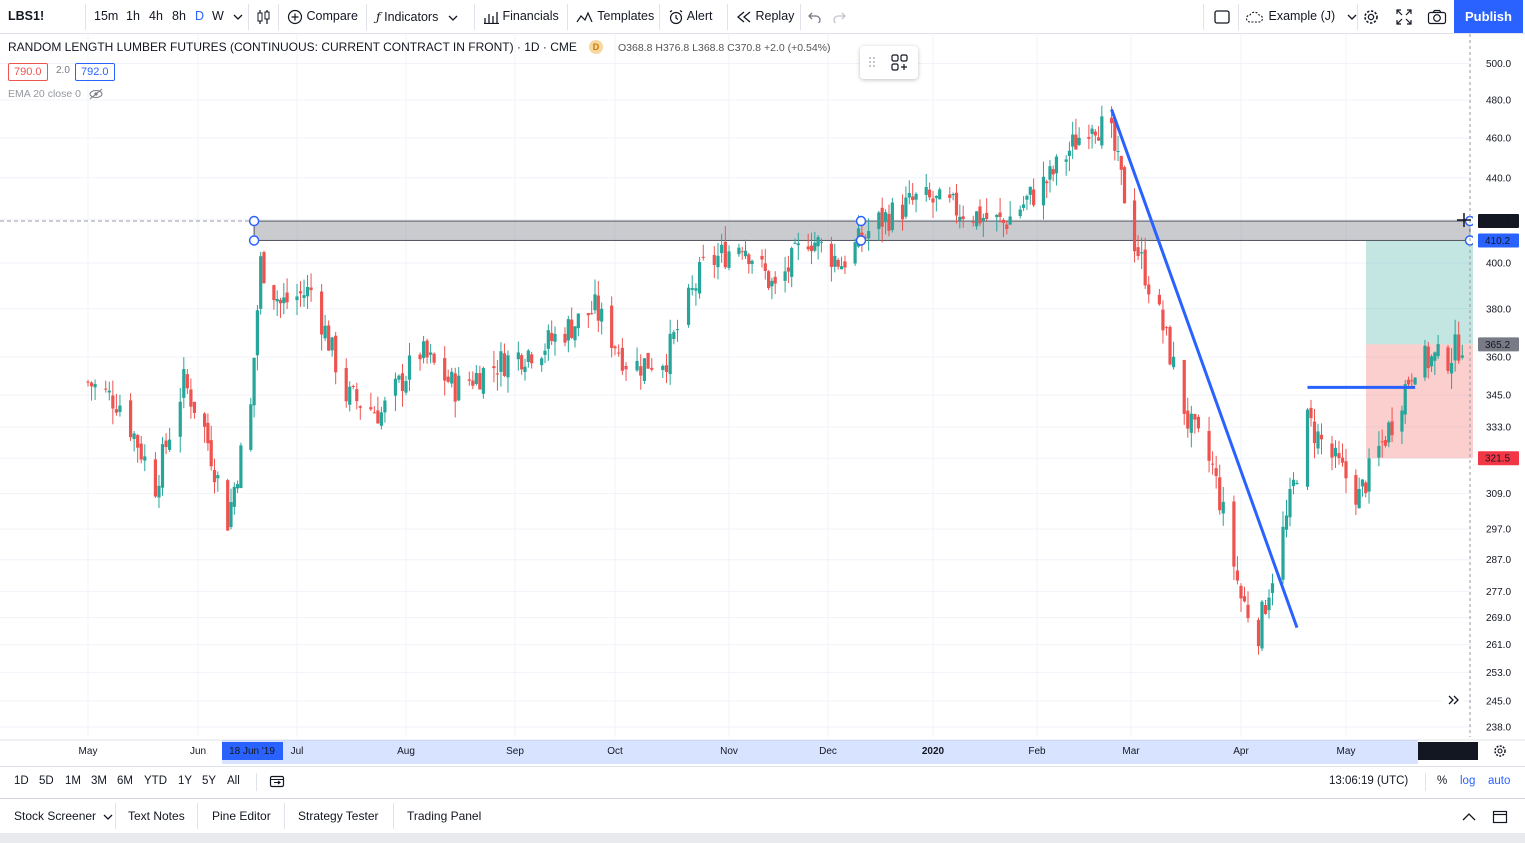 The height and width of the screenshot is (843, 1525). I want to click on financials-button: Financials, so click(521, 16).